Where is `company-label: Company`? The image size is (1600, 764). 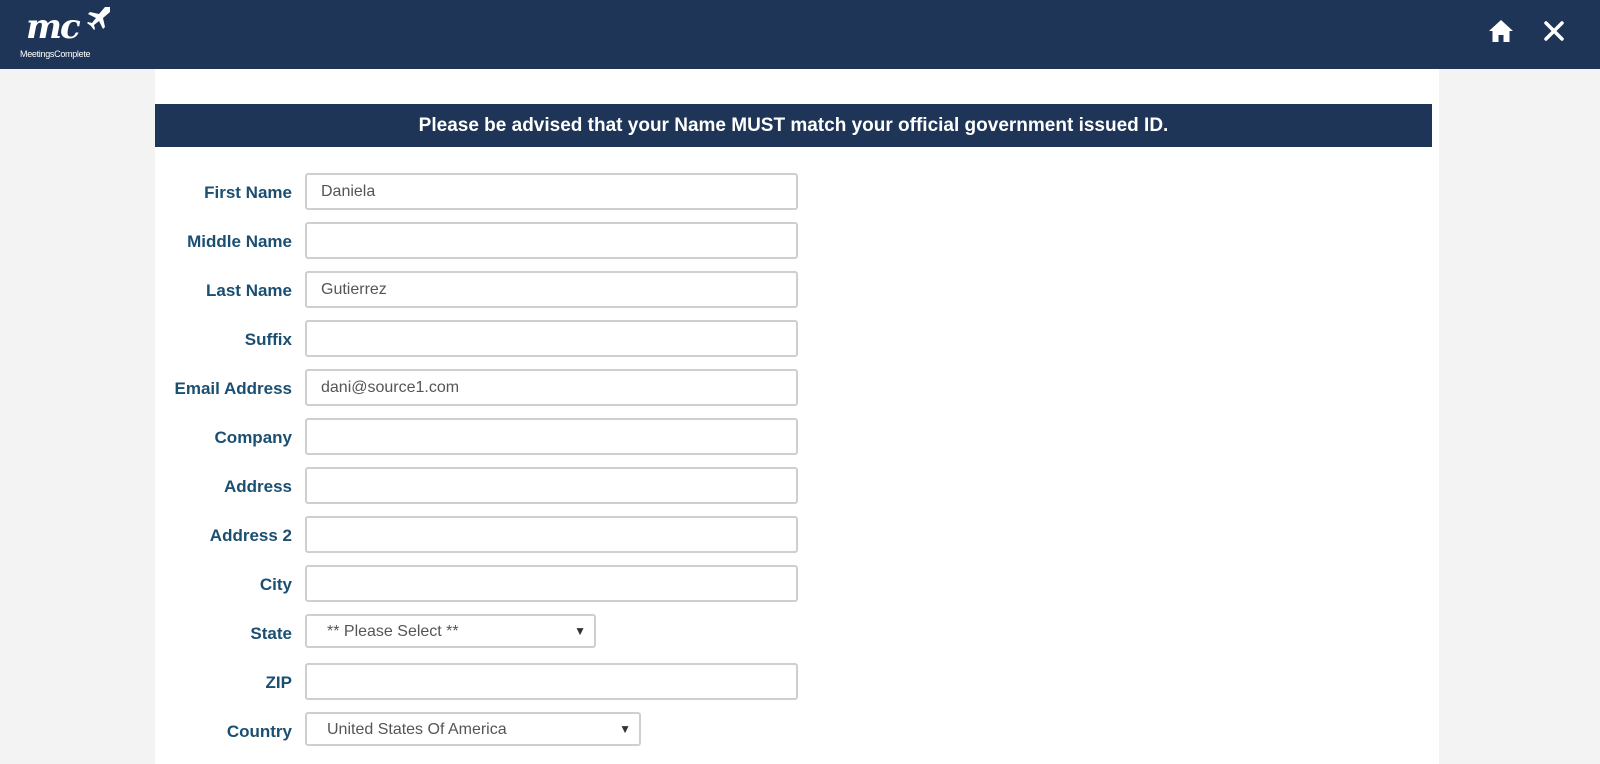 company-label: Company is located at coordinates (253, 437).